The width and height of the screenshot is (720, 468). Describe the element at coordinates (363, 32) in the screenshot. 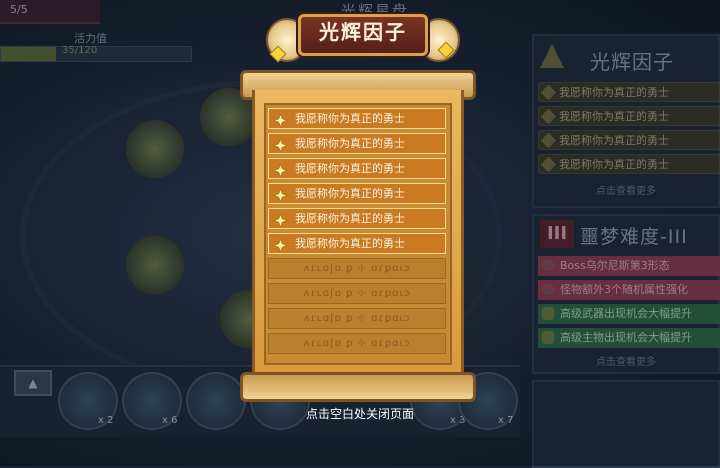

I see `modal-title: 光辉因子` at that location.